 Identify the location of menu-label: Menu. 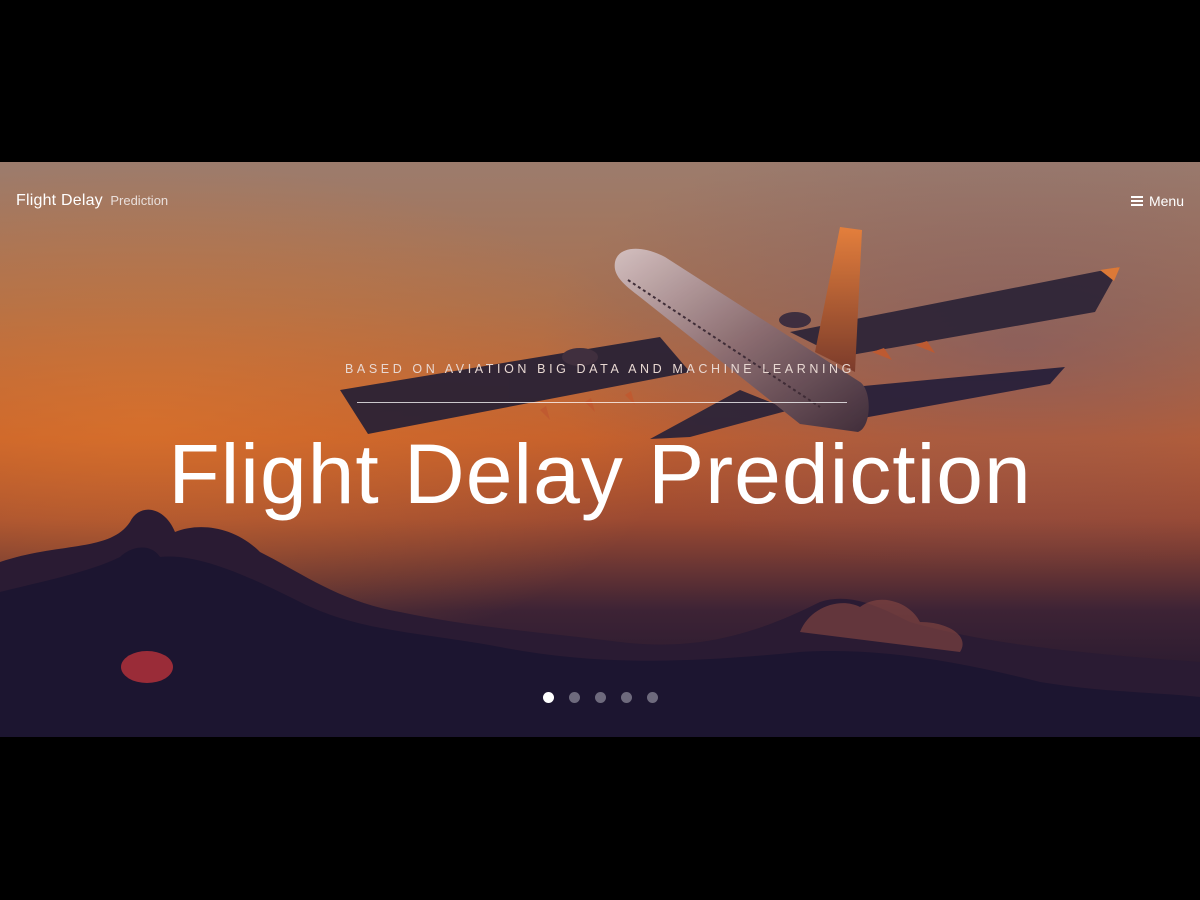
(1166, 201).